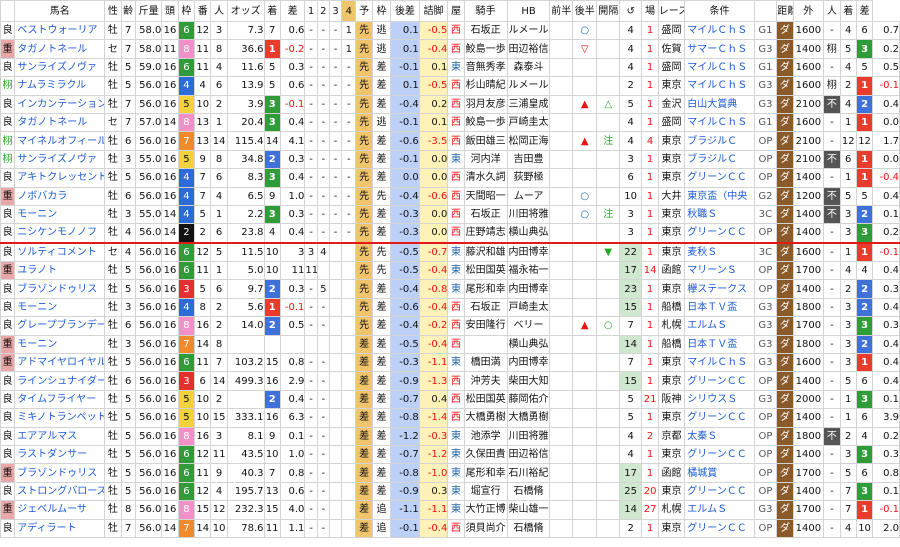 Image resolution: width=900 pixels, height=547 pixels. Describe the element at coordinates (785, 11) in the screenshot. I see `column-header-31: 距離` at that location.